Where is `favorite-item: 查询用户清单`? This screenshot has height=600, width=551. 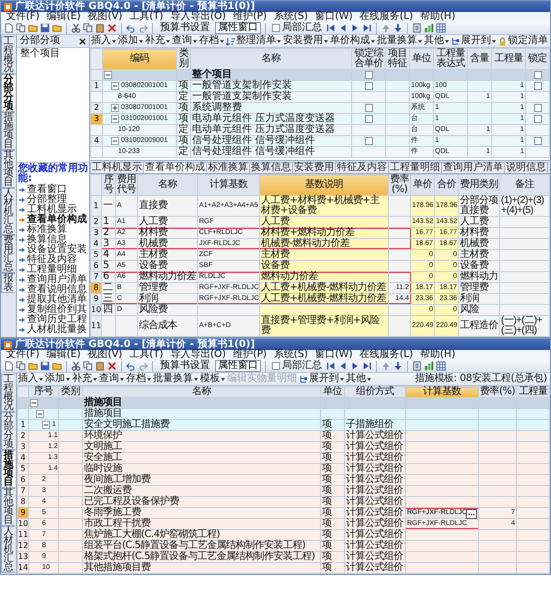 favorite-item: 查询用户清单 is located at coordinates (52, 280).